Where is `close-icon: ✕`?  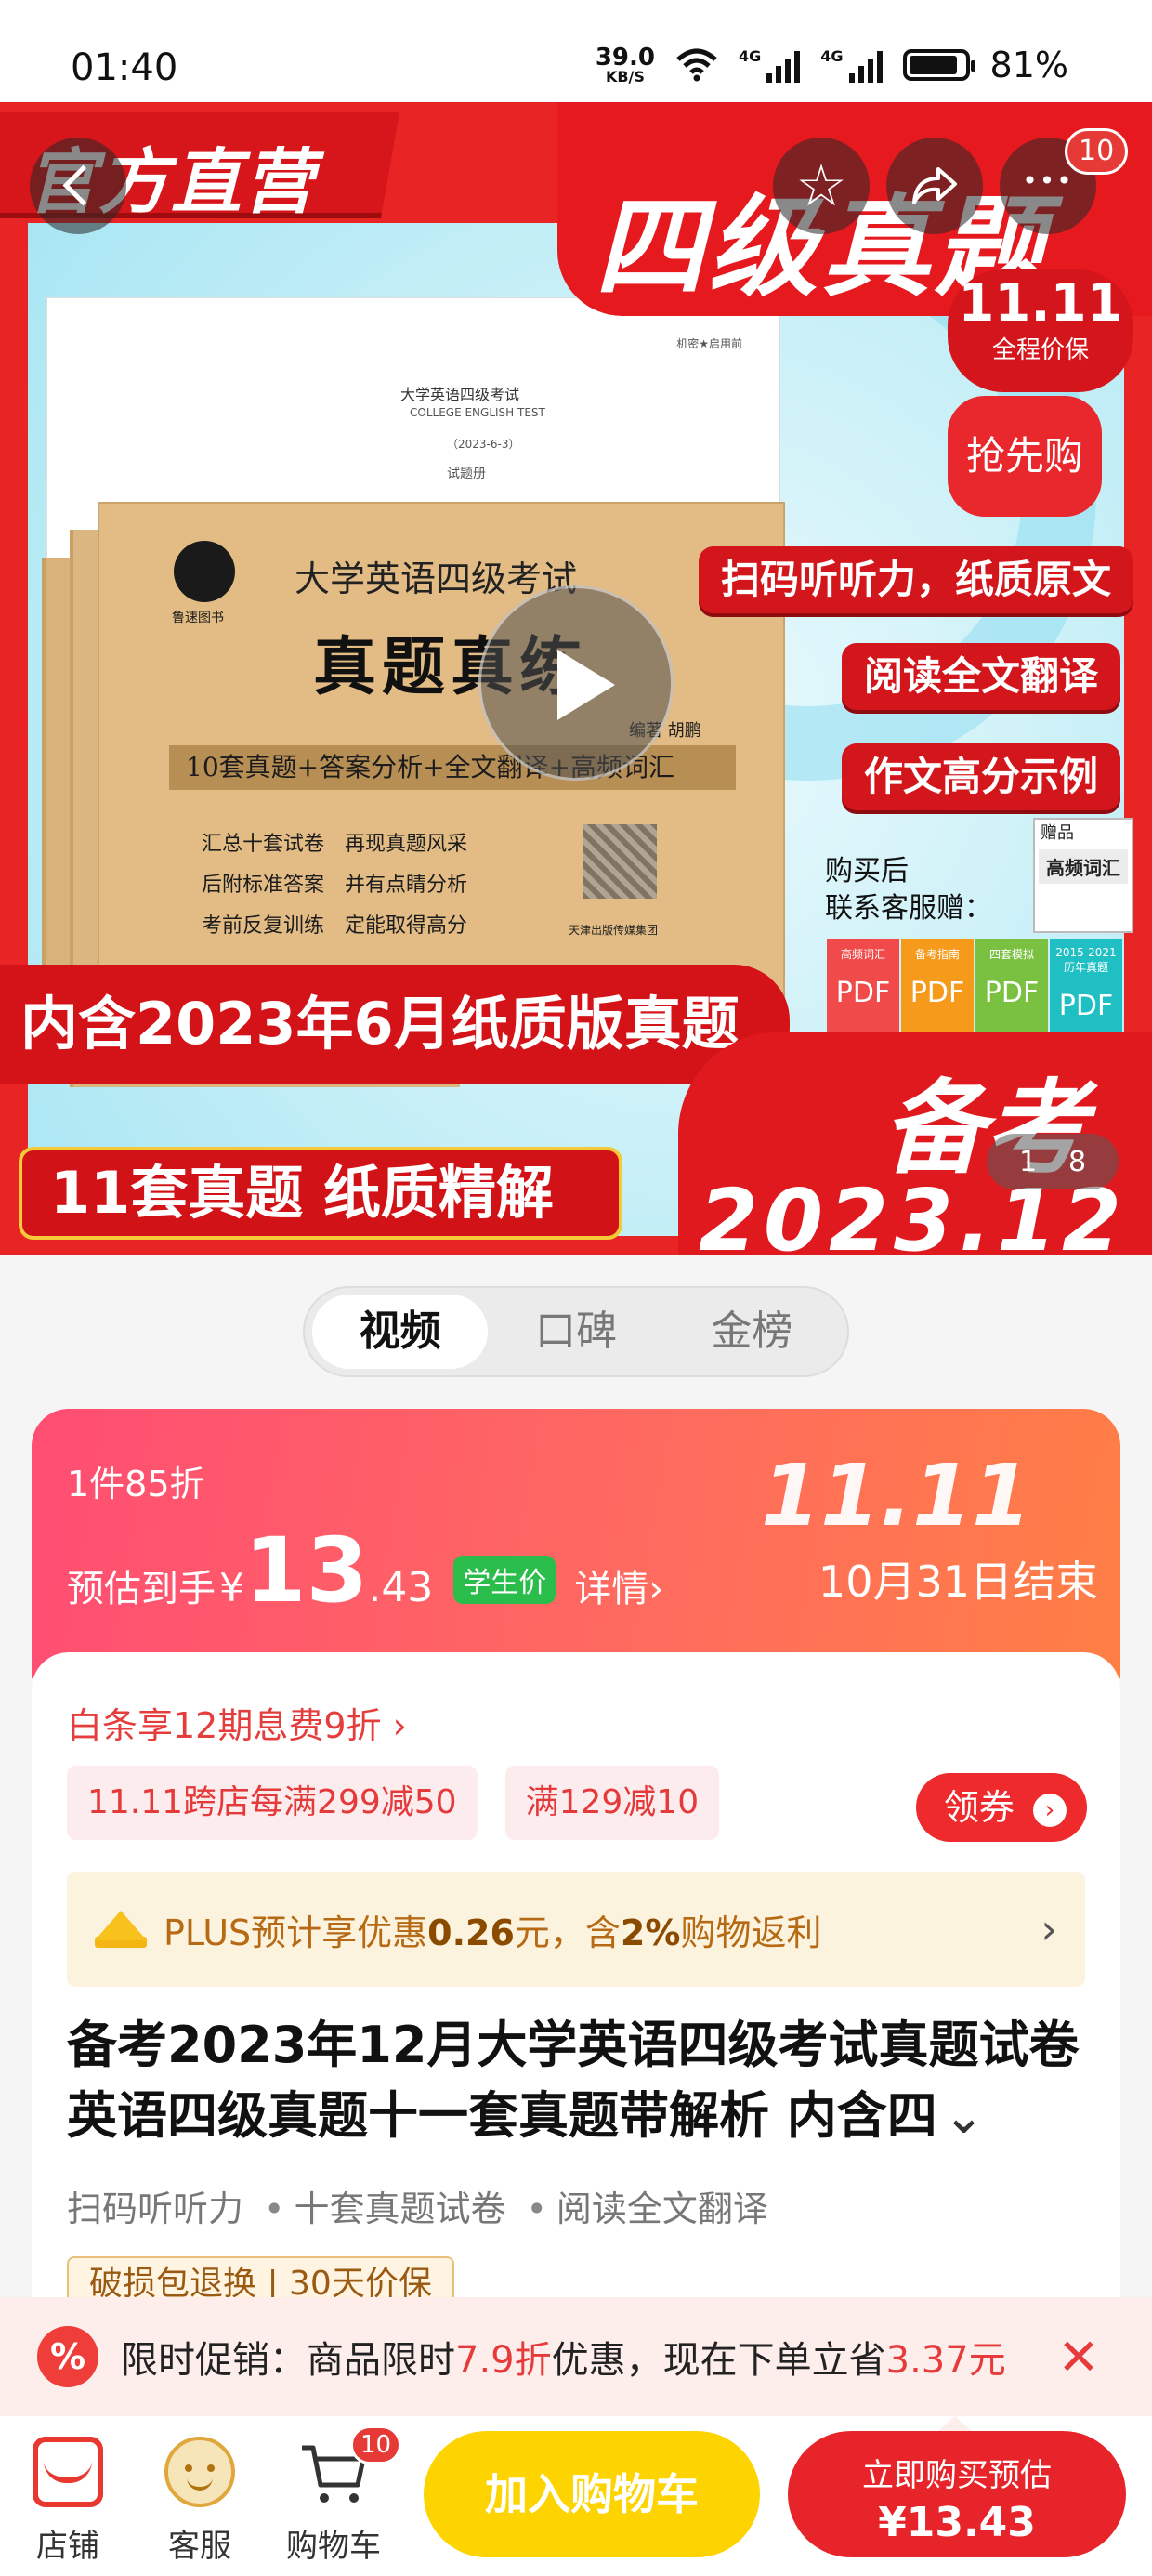 close-icon: ✕ is located at coordinates (1078, 2357).